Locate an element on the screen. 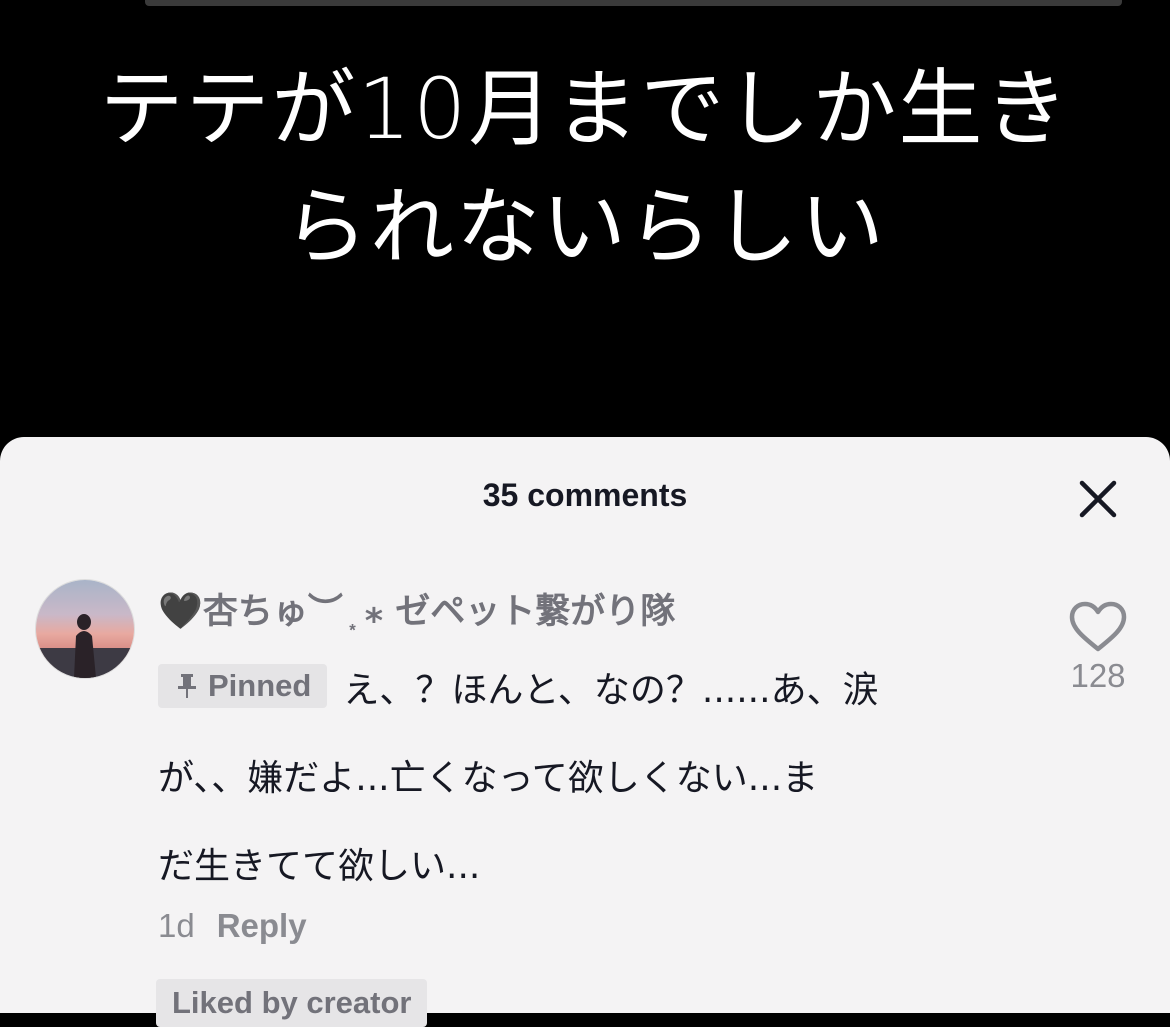 This screenshot has width=1170, height=1027. username-text: 杏ちゅ︶ ͙ ⁎ ゼペット繋がり隊 is located at coordinates (439, 612).